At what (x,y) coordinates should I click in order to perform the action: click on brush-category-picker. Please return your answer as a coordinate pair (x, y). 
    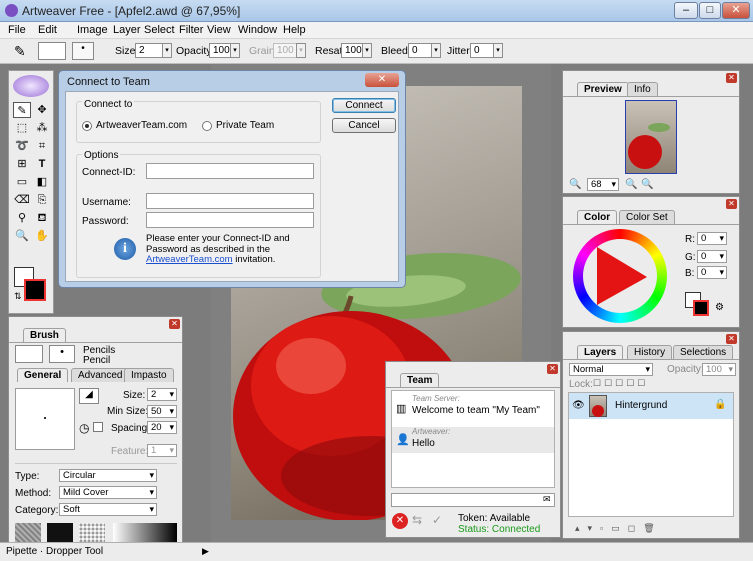
    Looking at the image, I should click on (29, 354).